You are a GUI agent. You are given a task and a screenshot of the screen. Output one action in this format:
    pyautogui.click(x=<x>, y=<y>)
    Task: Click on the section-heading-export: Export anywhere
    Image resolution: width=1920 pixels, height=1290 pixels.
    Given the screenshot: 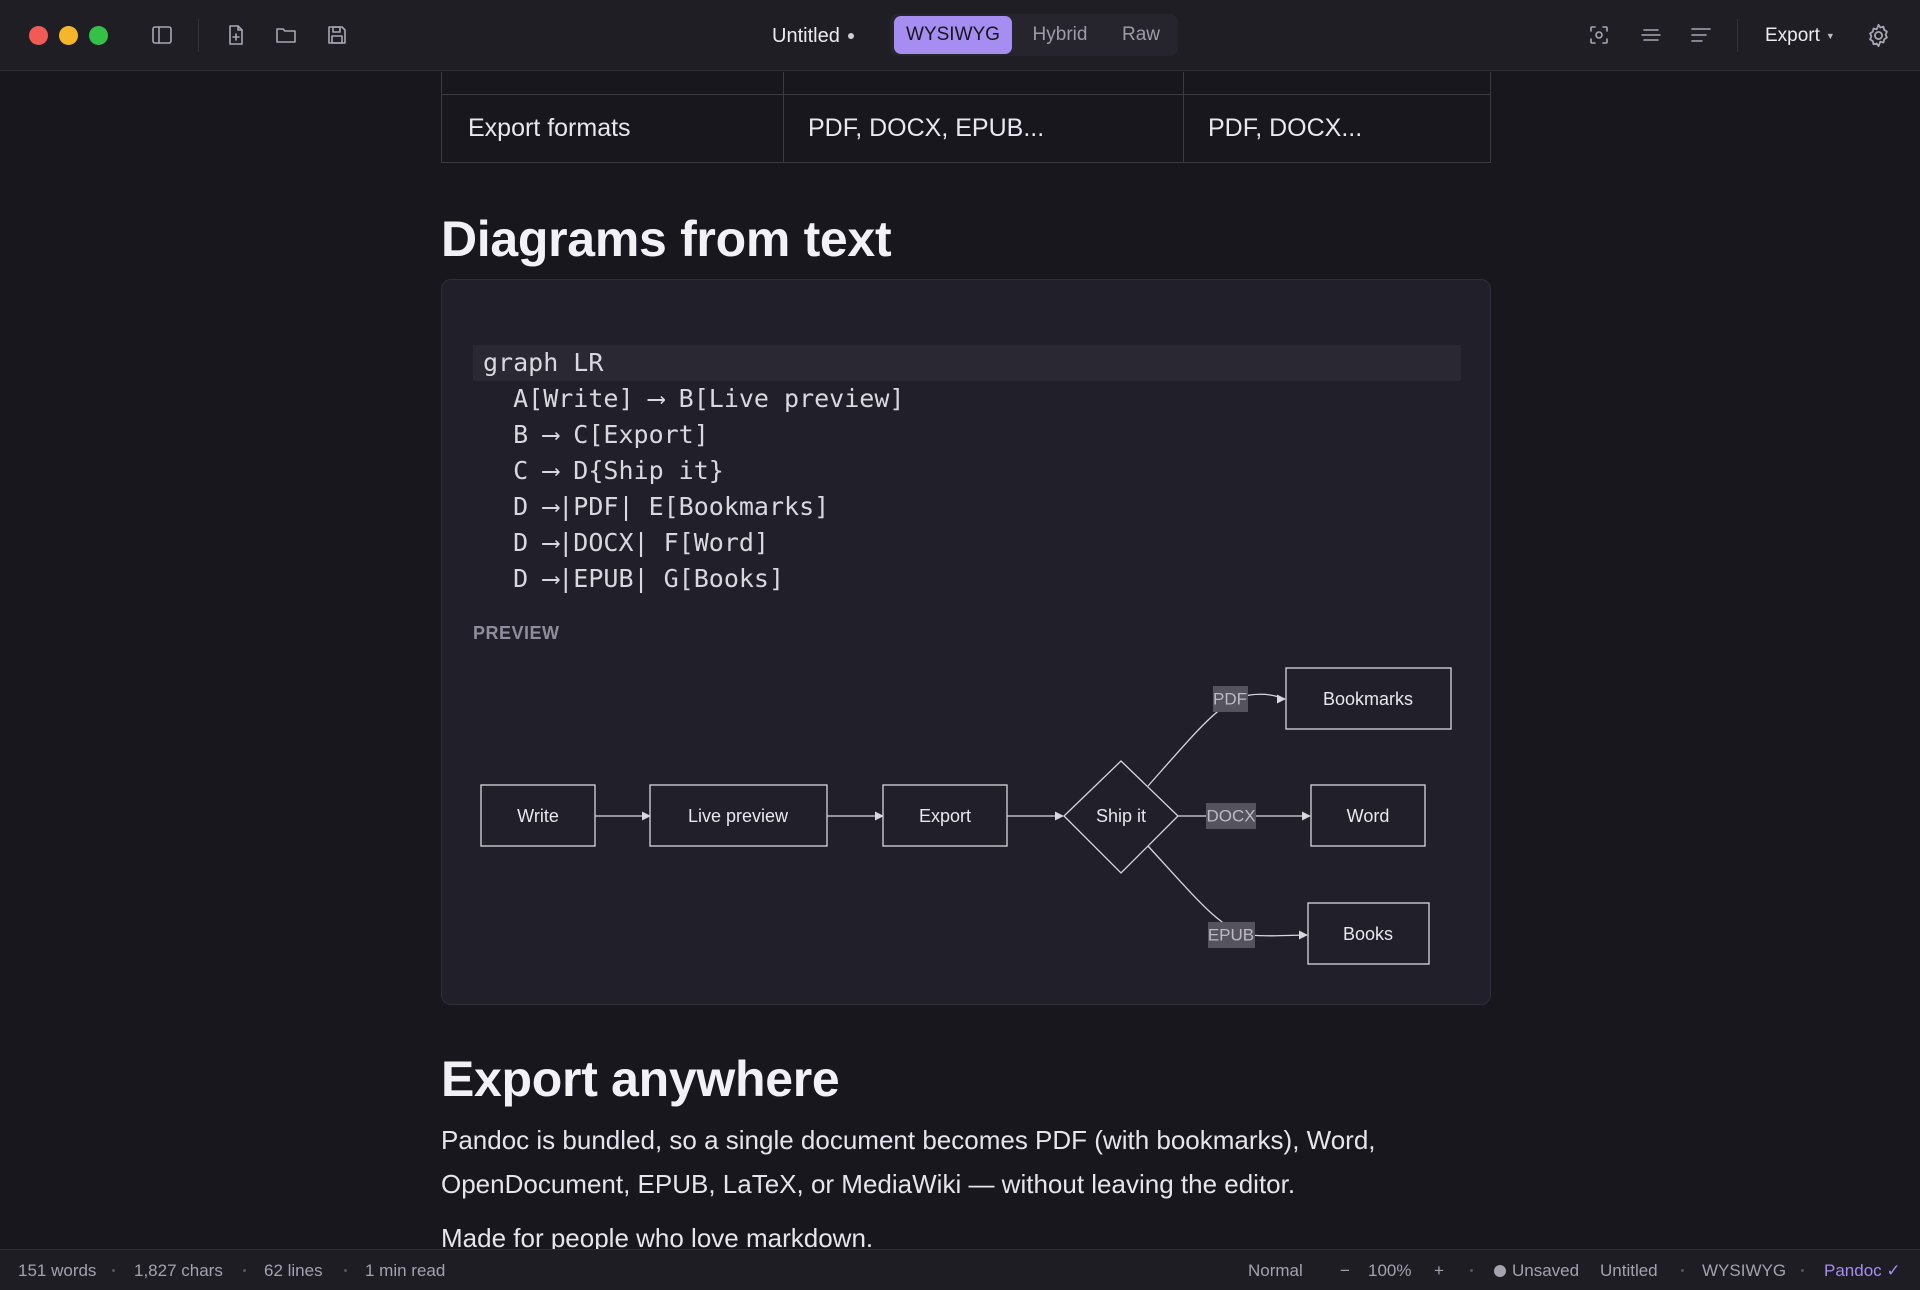 What is the action you would take?
    pyautogui.click(x=640, y=1079)
    